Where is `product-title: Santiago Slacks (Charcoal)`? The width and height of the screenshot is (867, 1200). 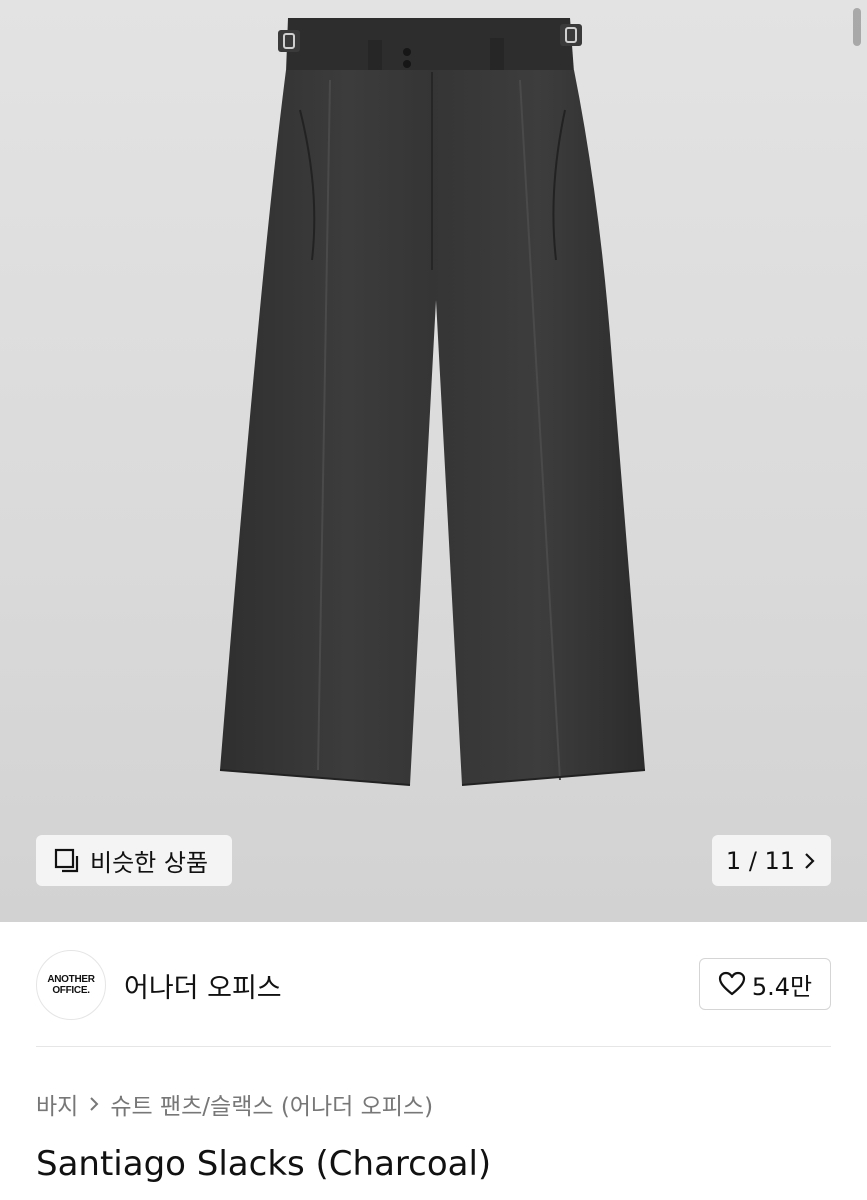 product-title: Santiago Slacks (Charcoal) is located at coordinates (264, 1164).